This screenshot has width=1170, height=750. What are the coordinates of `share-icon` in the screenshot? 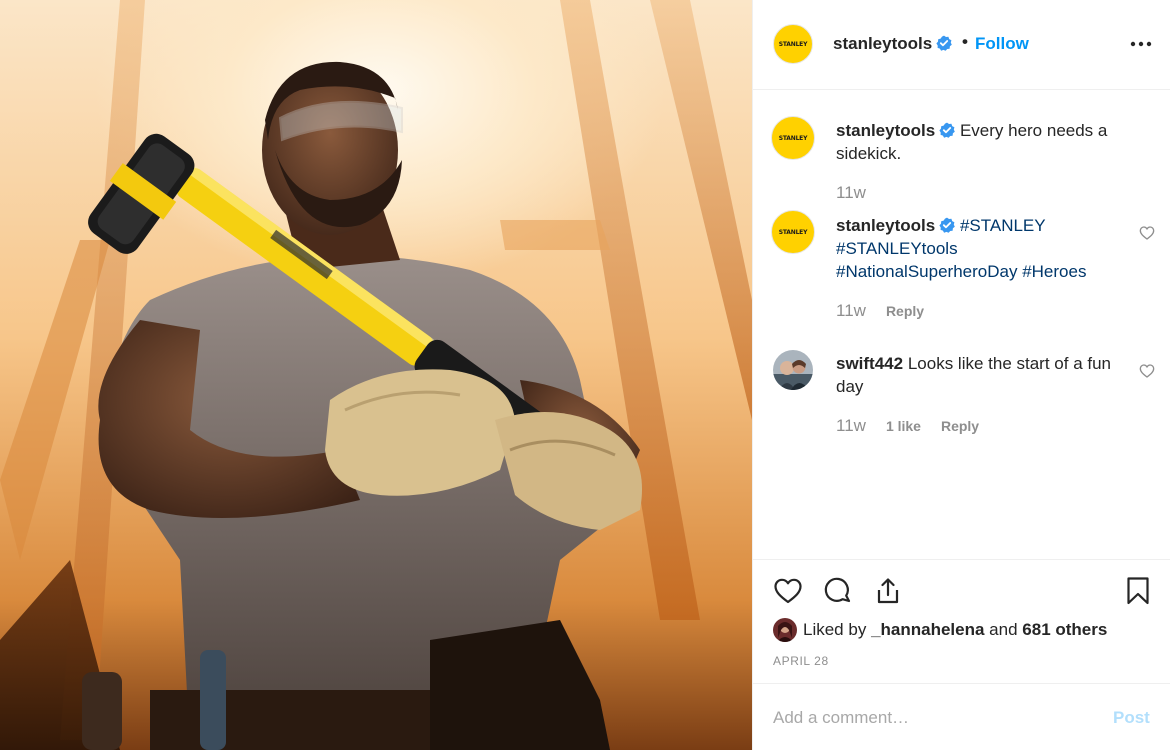 It's located at (888, 591).